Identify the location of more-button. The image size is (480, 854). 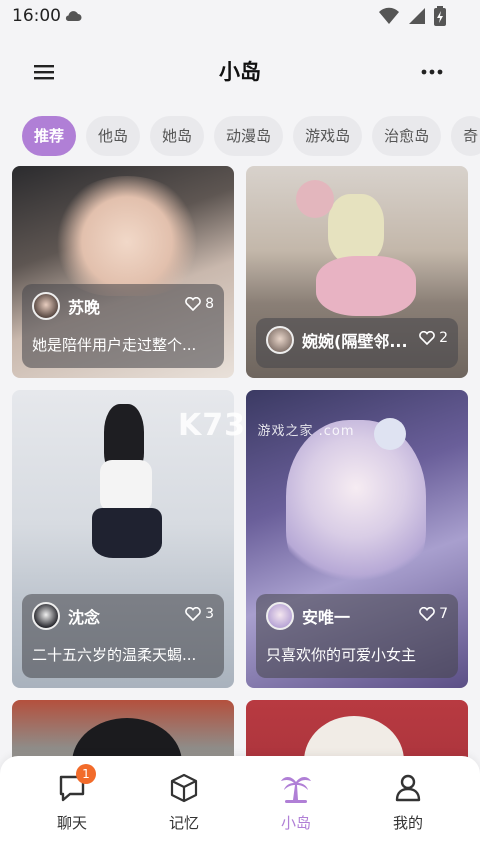
(434, 72).